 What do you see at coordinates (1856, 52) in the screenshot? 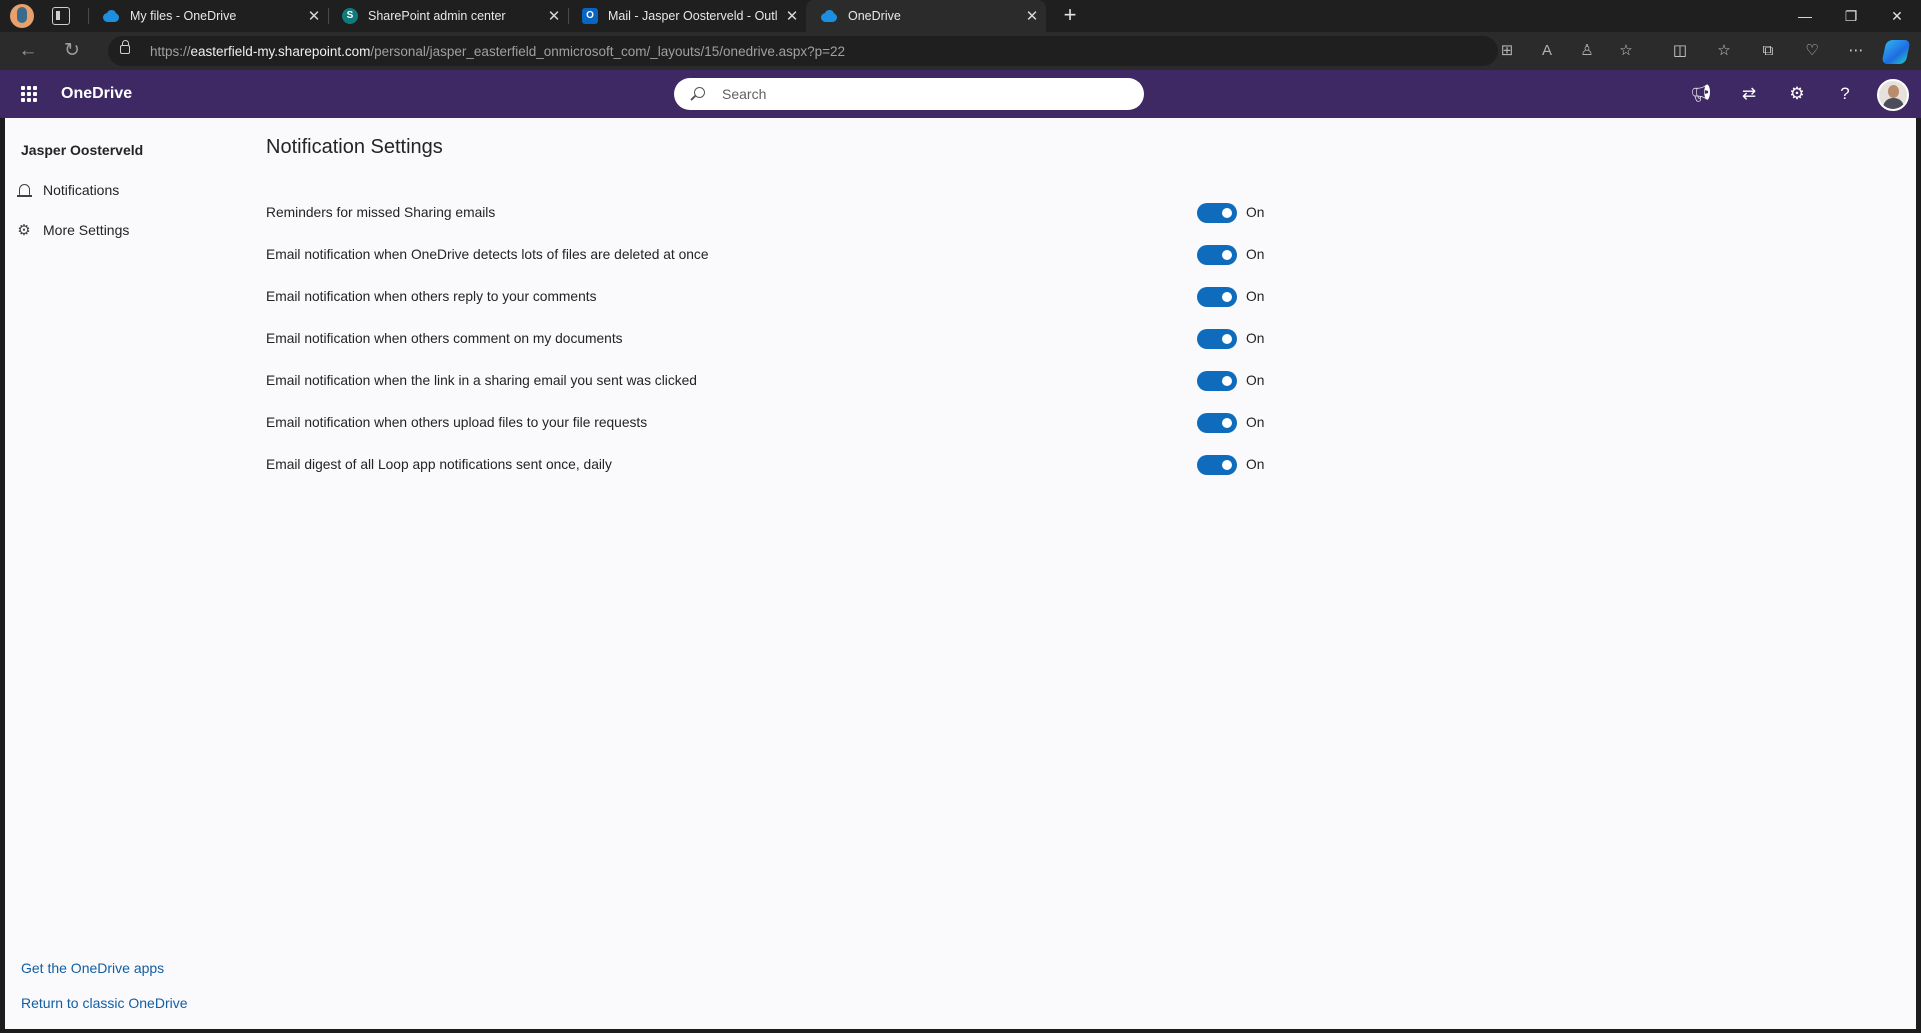
I see `more-options-icon: ⋯` at bounding box center [1856, 52].